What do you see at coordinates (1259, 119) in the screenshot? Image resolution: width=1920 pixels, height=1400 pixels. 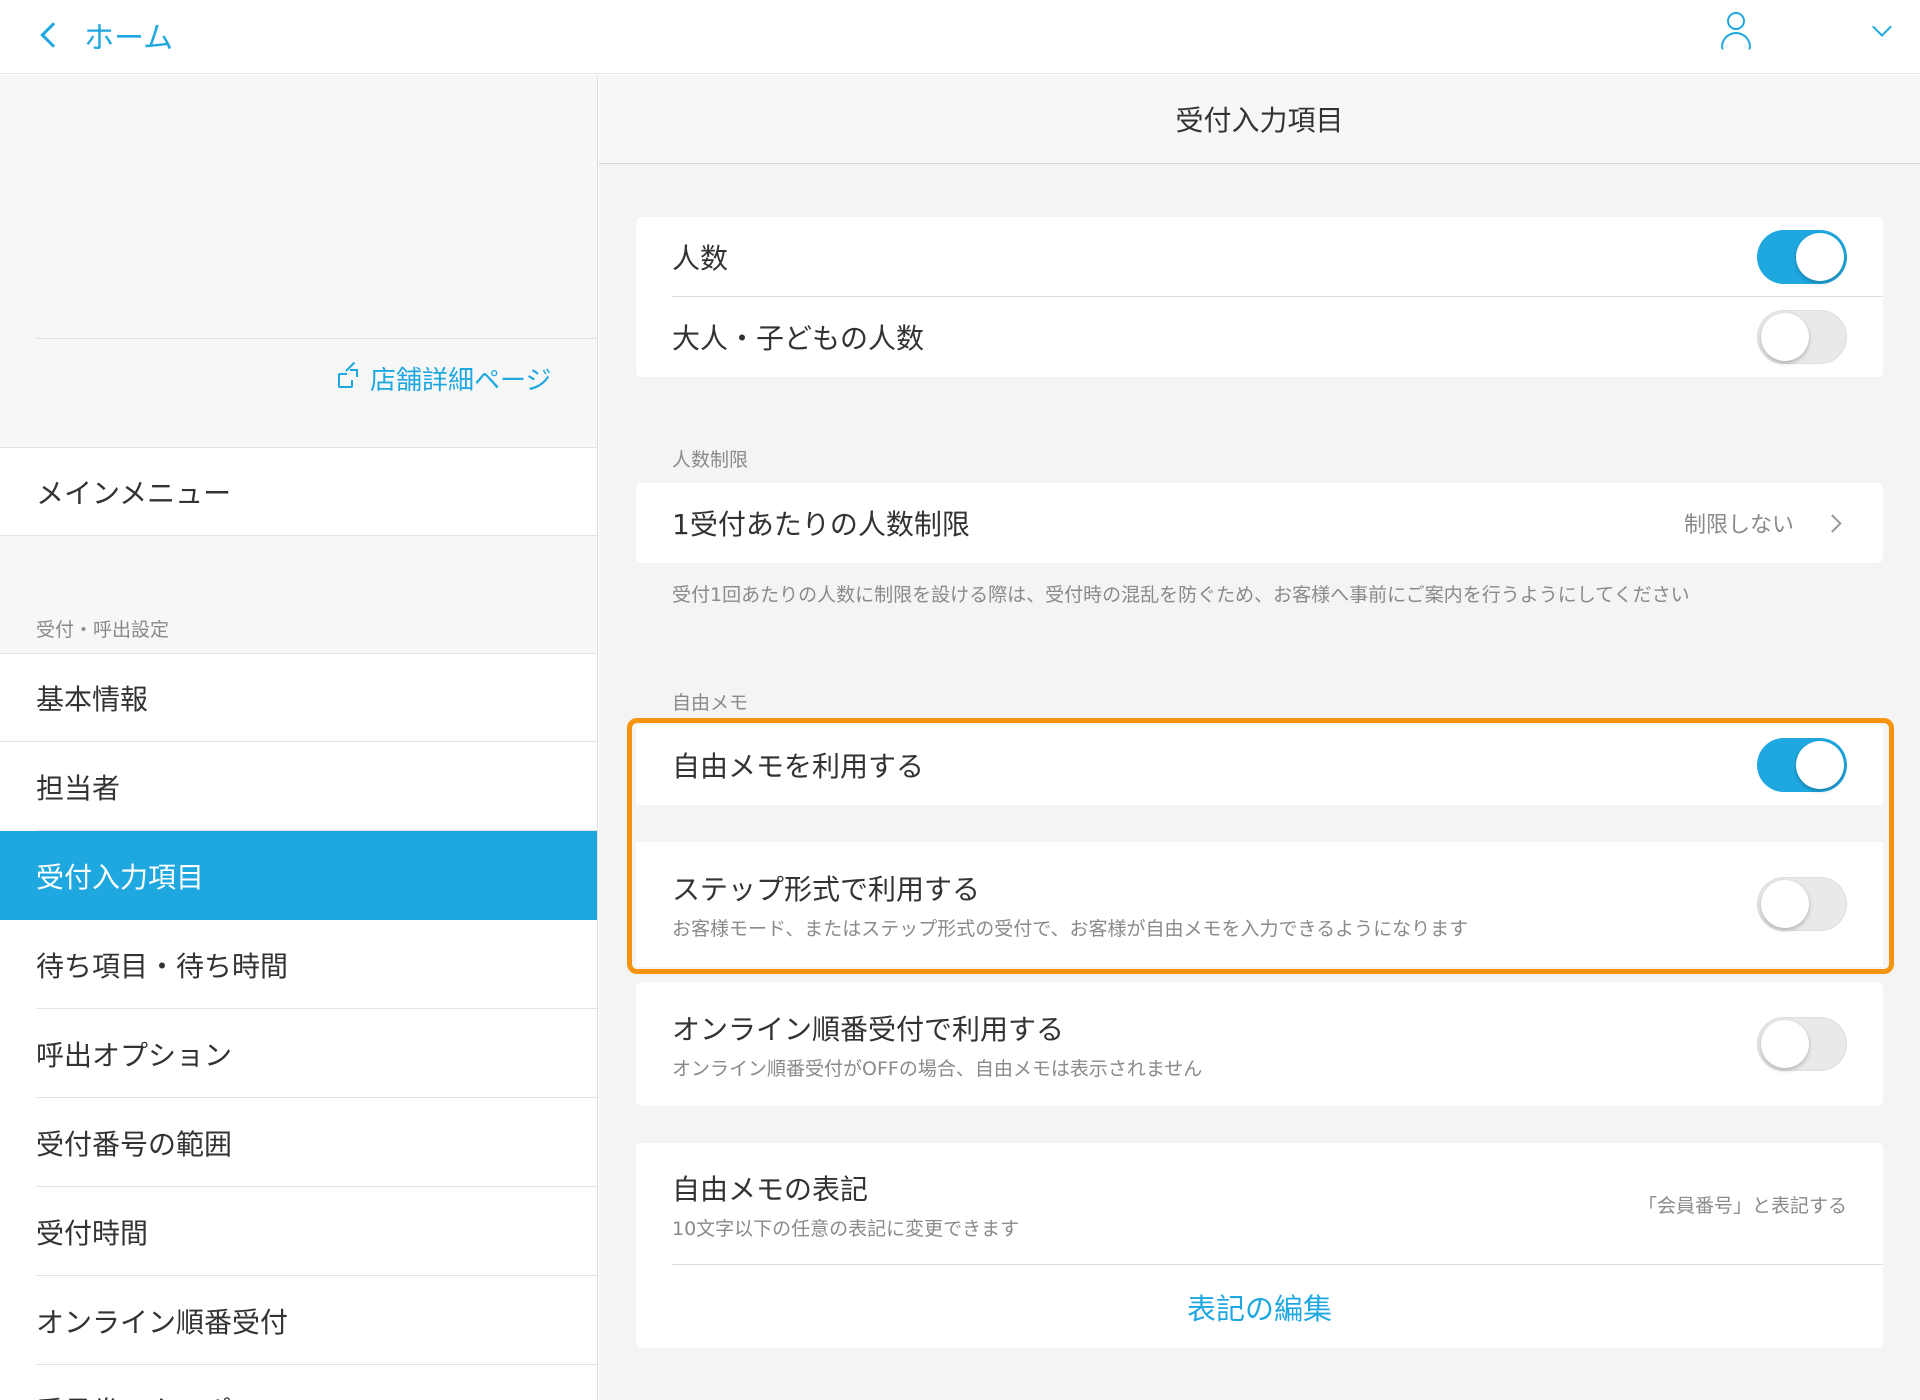 I see `page-title: 受付入力項目` at bounding box center [1259, 119].